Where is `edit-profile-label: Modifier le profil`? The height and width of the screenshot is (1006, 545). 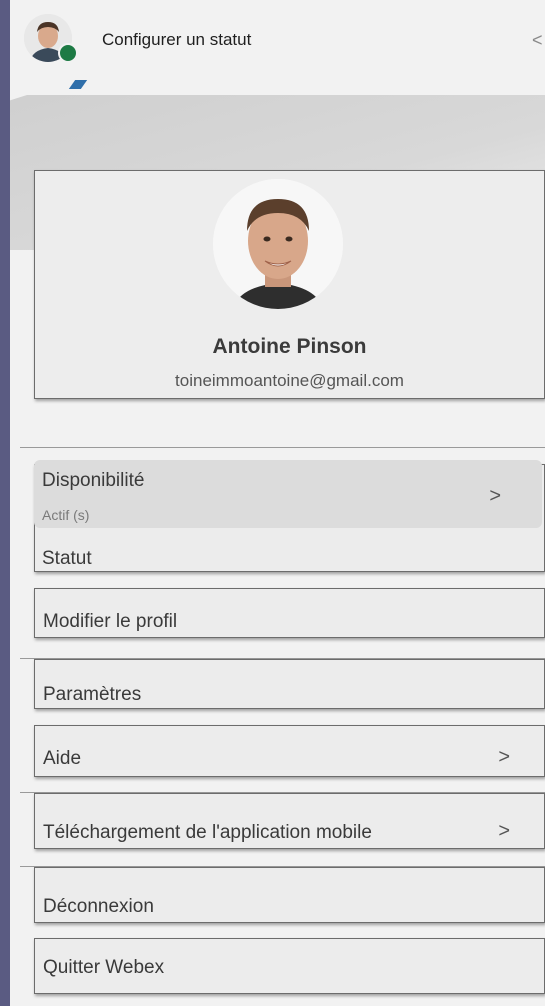
edit-profile-label: Modifier le profil is located at coordinates (110, 621).